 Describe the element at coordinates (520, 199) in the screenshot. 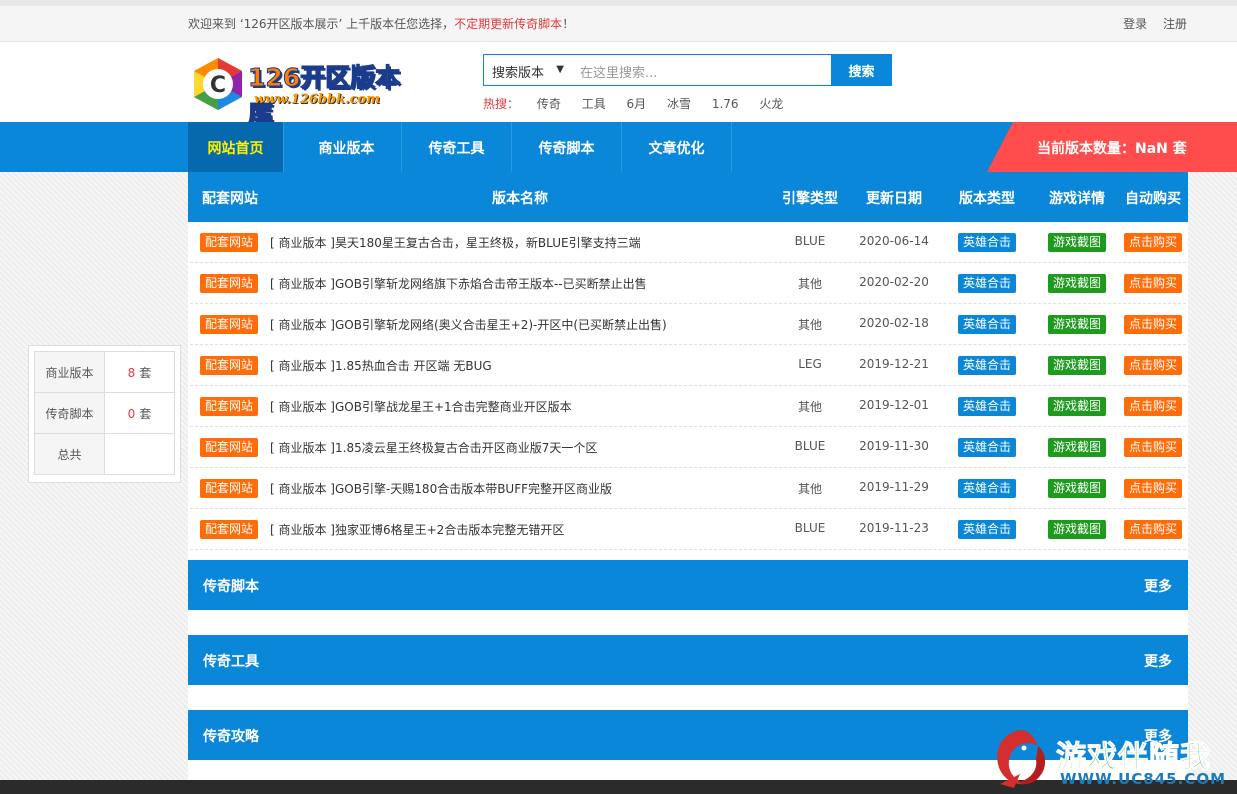

I see `col-header: 版本名称` at that location.